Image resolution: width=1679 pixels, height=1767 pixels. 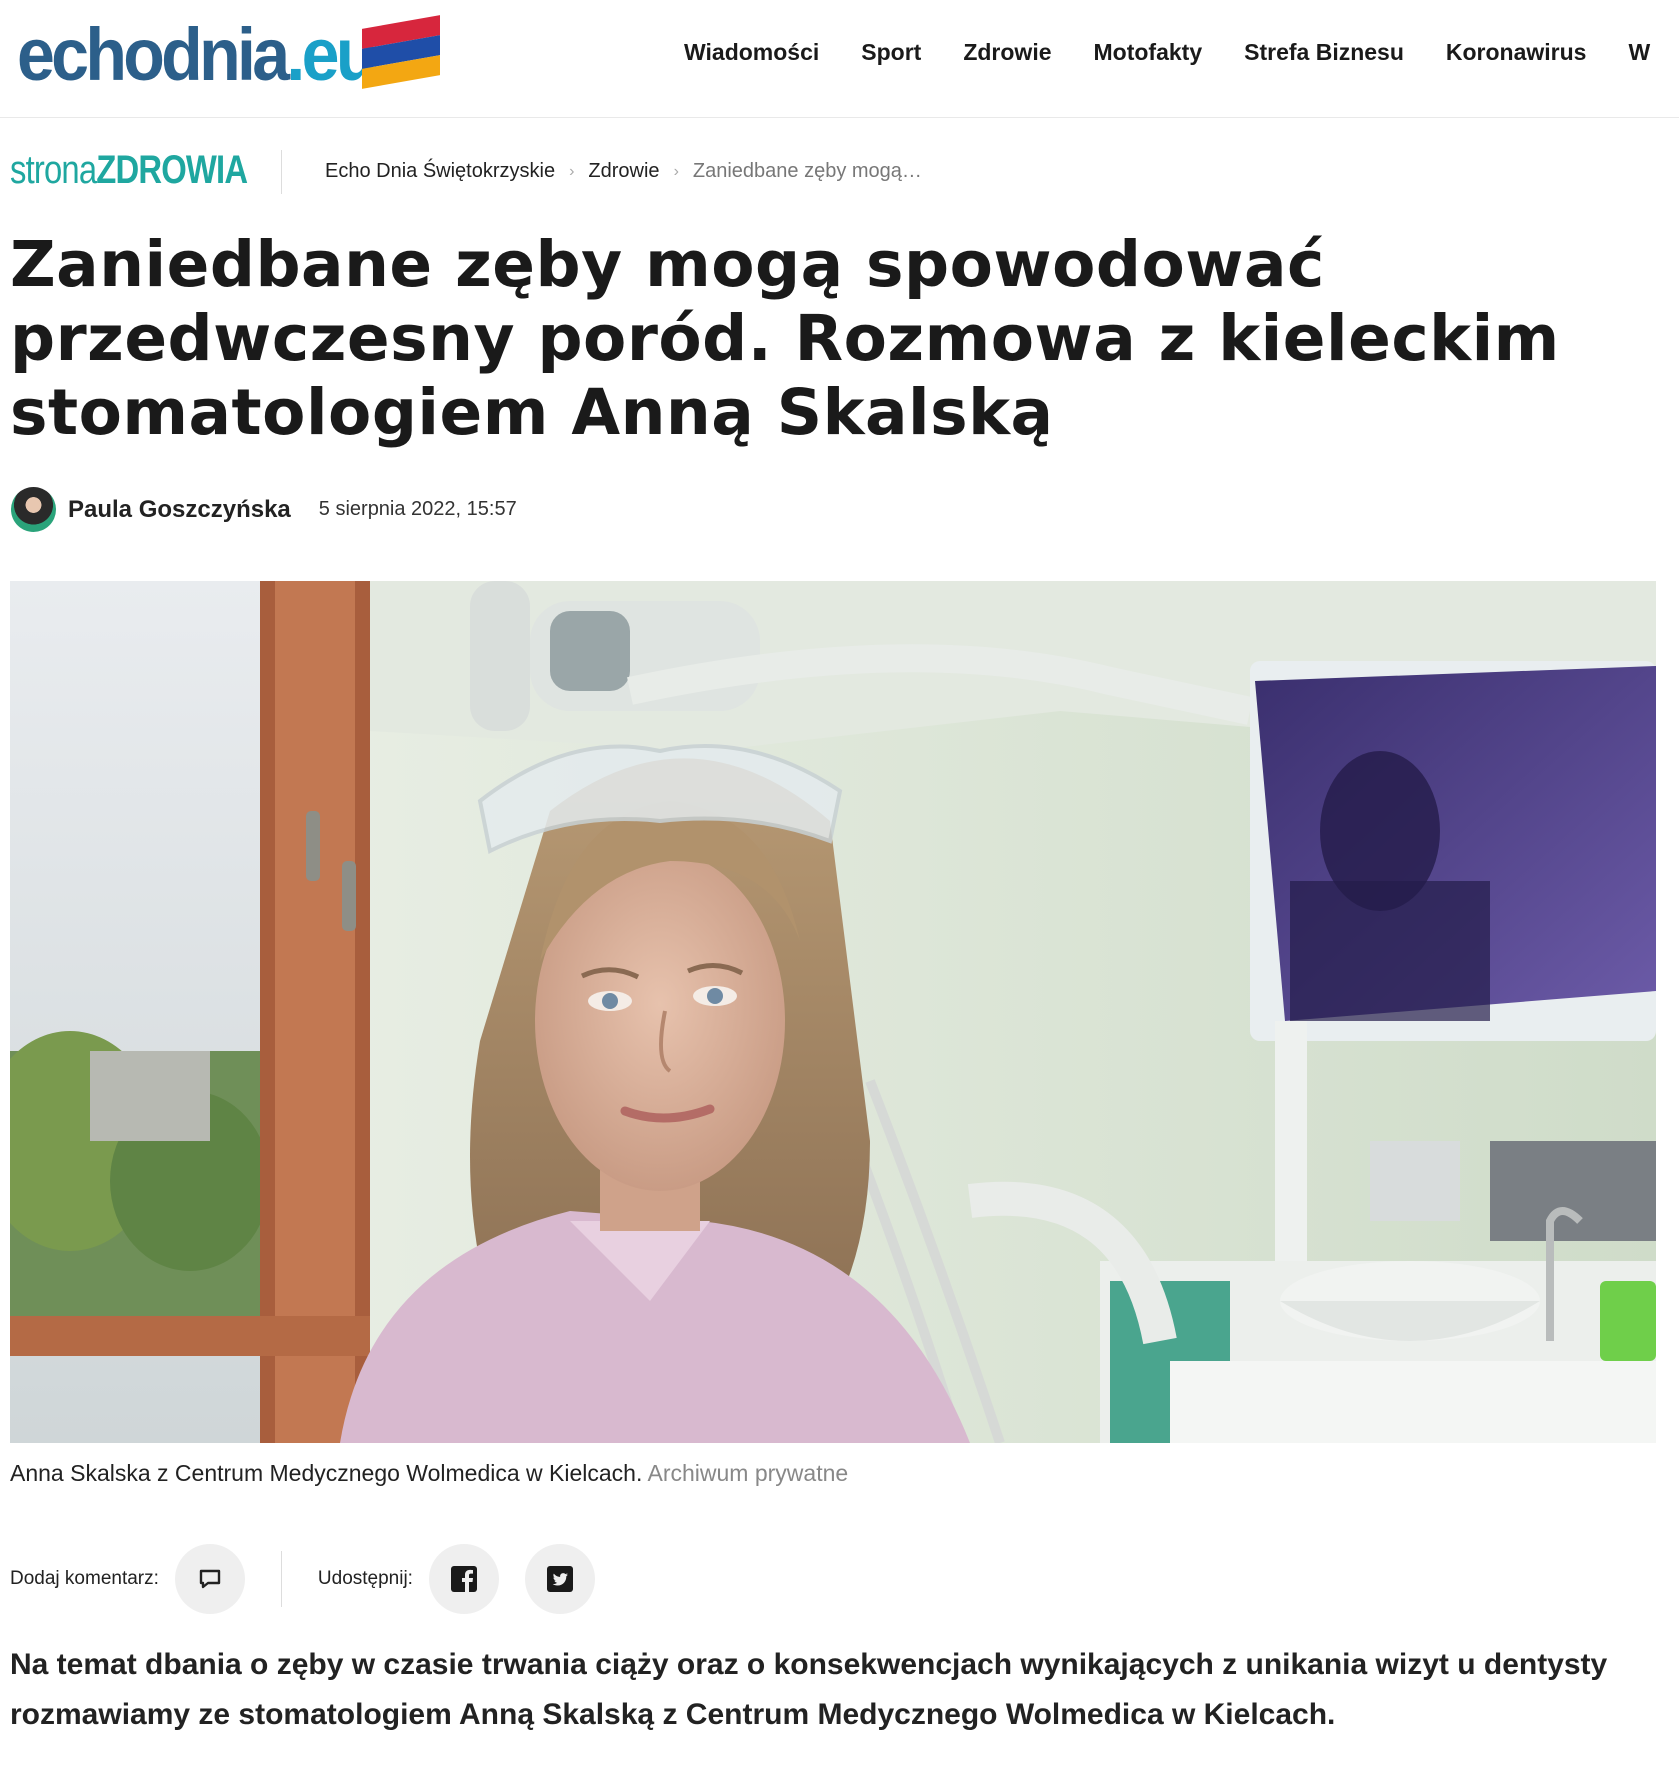 I want to click on facebook-icon, so click(x=463, y=1579).